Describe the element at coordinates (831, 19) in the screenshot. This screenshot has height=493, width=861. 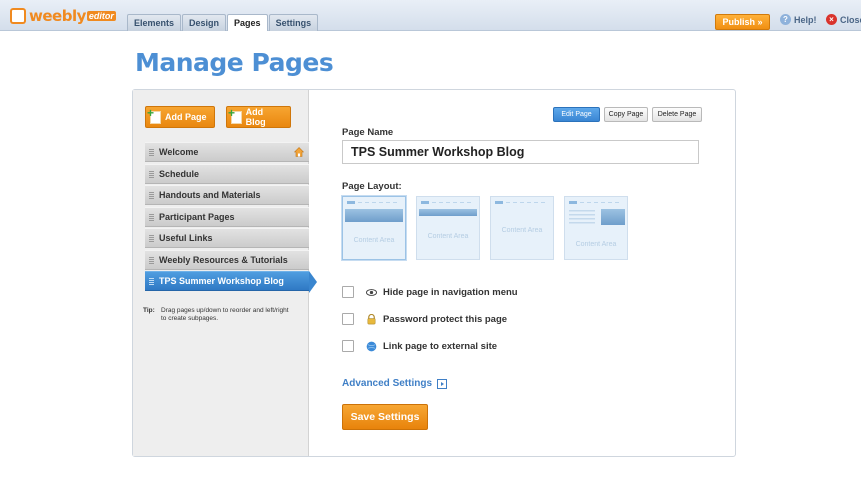
I see `close-icon: ×` at that location.